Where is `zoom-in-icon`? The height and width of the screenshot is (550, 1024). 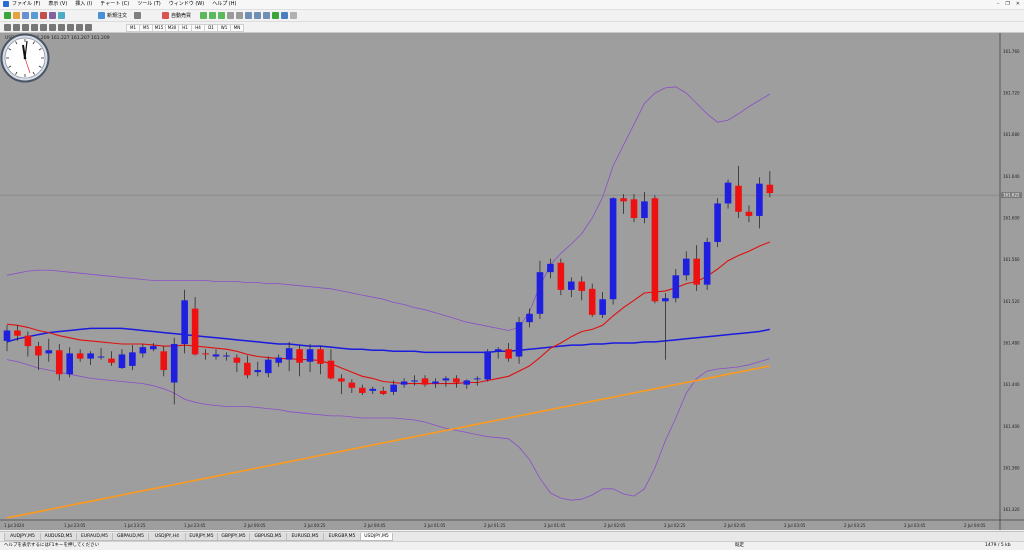
zoom-in-icon is located at coordinates (230, 15).